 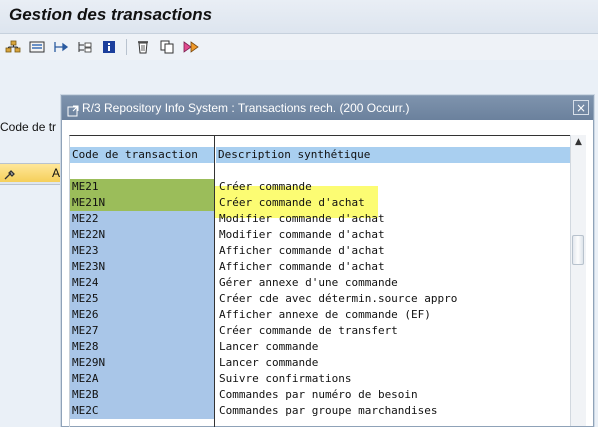 What do you see at coordinates (73, 111) in the screenshot?
I see `external-window-icon` at bounding box center [73, 111].